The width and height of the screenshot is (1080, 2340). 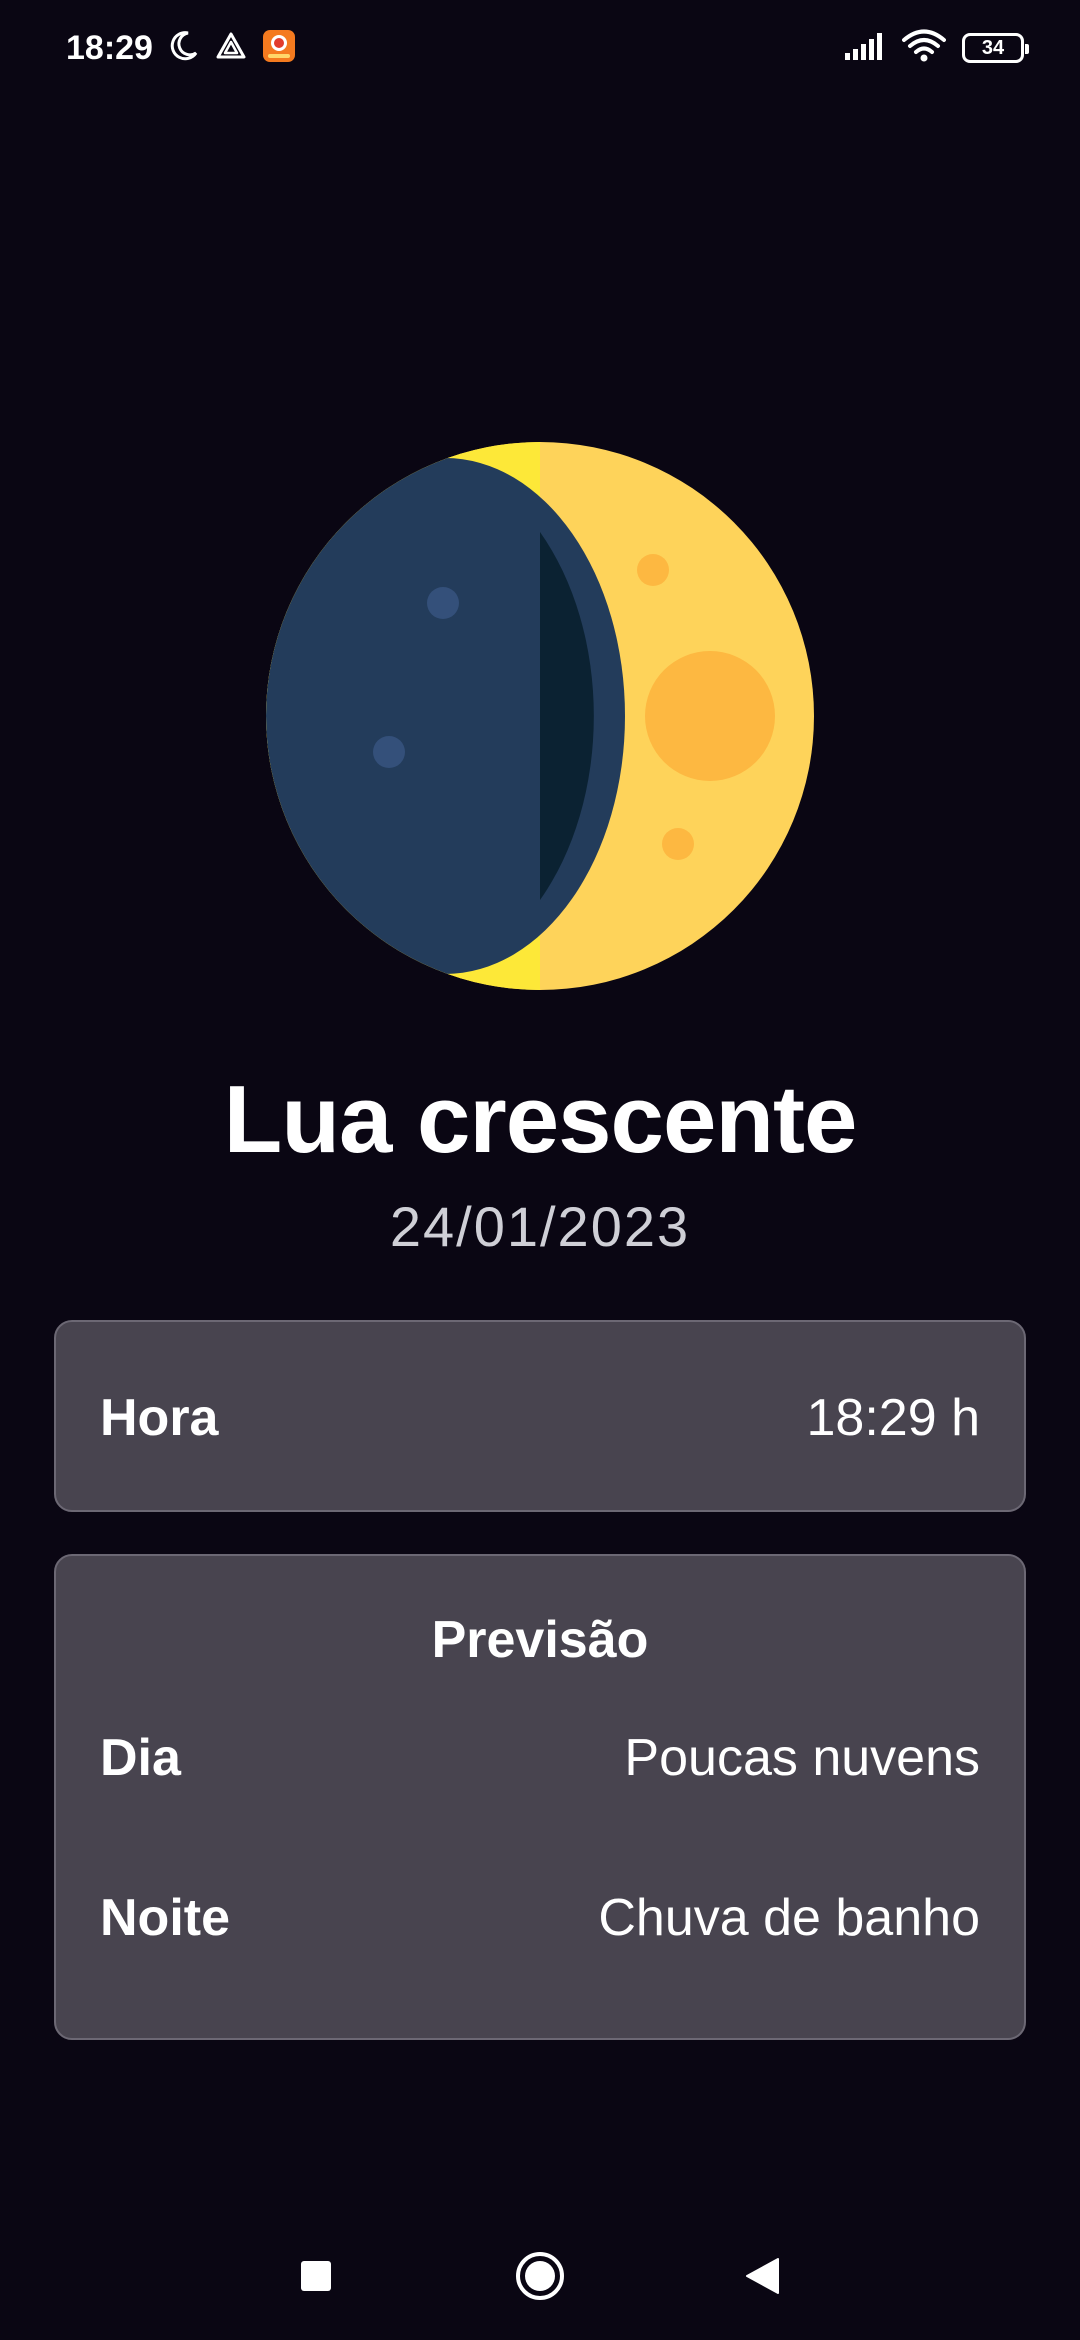 I want to click on phase-date: 24/01/2023, so click(x=540, y=1226).